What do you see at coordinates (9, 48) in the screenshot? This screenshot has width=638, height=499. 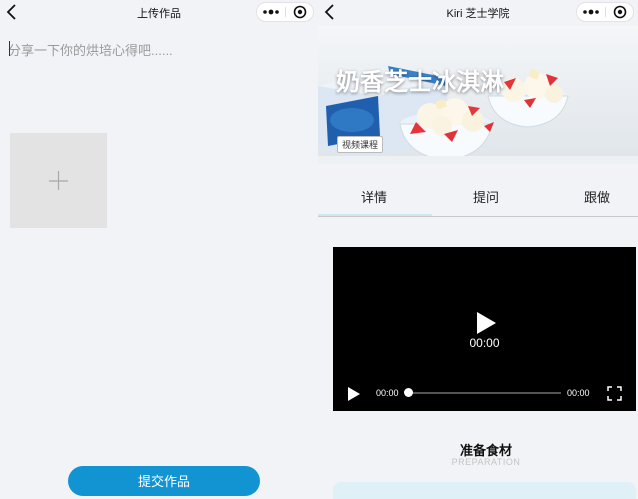 I see `text-cursor` at bounding box center [9, 48].